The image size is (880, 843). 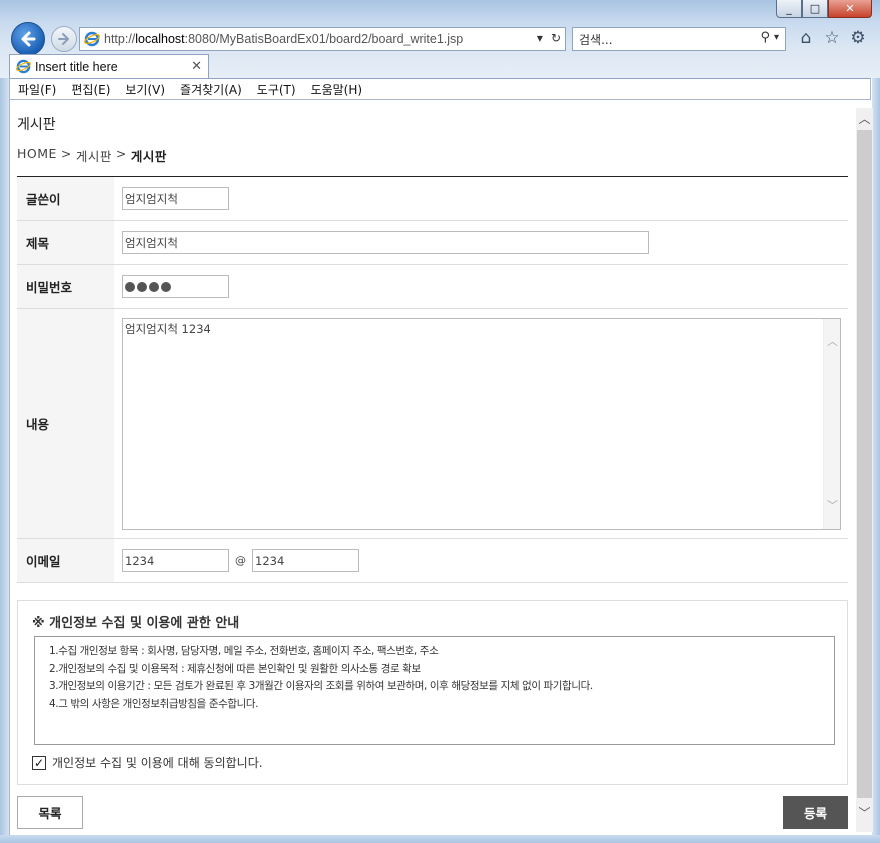 I want to click on email-at-sign: @, so click(x=240, y=560).